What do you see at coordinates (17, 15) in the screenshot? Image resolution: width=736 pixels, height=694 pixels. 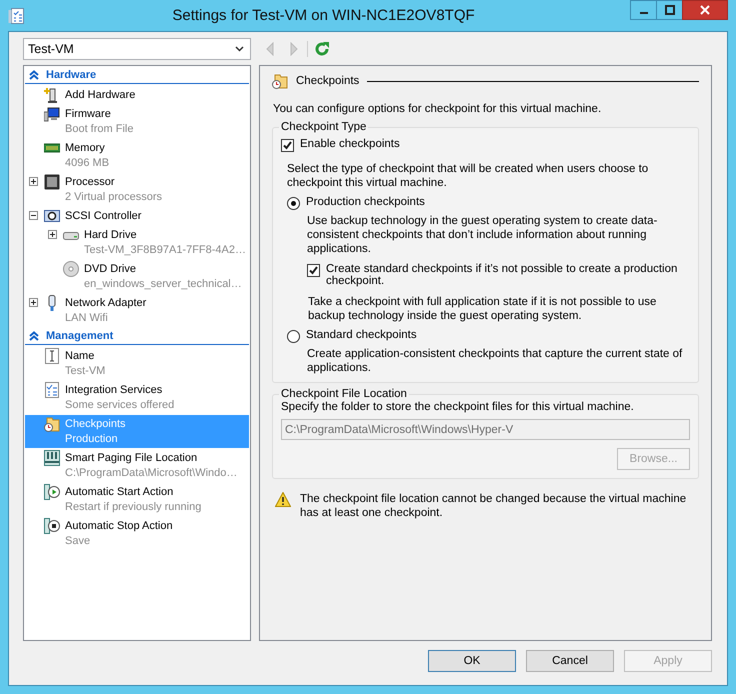 I see `settings-icon` at bounding box center [17, 15].